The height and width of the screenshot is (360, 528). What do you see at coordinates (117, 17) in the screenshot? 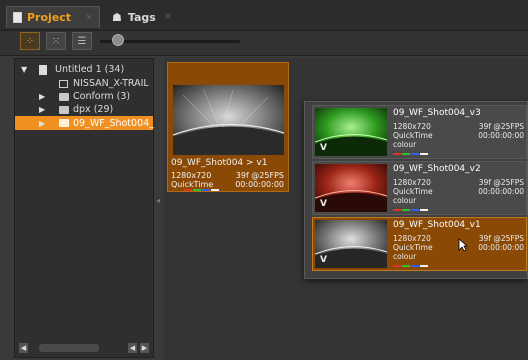
I see `tag-icon: ☗` at bounding box center [117, 17].